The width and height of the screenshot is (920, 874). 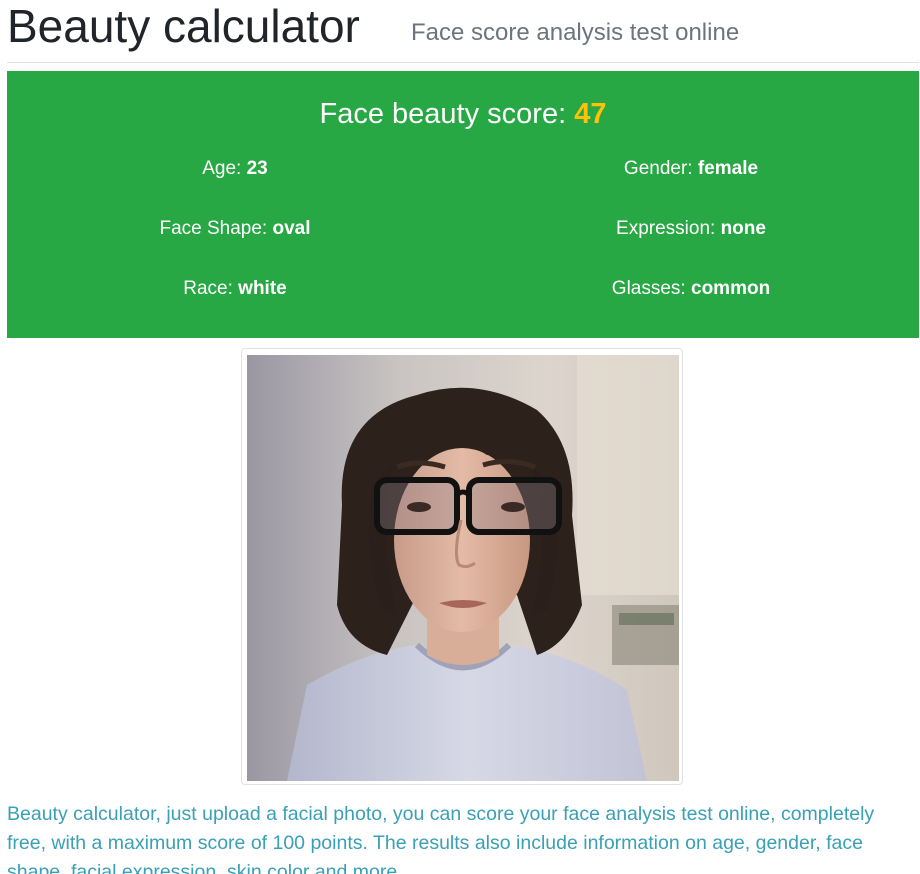 What do you see at coordinates (262, 288) in the screenshot?
I see `attribute-race-value: white` at bounding box center [262, 288].